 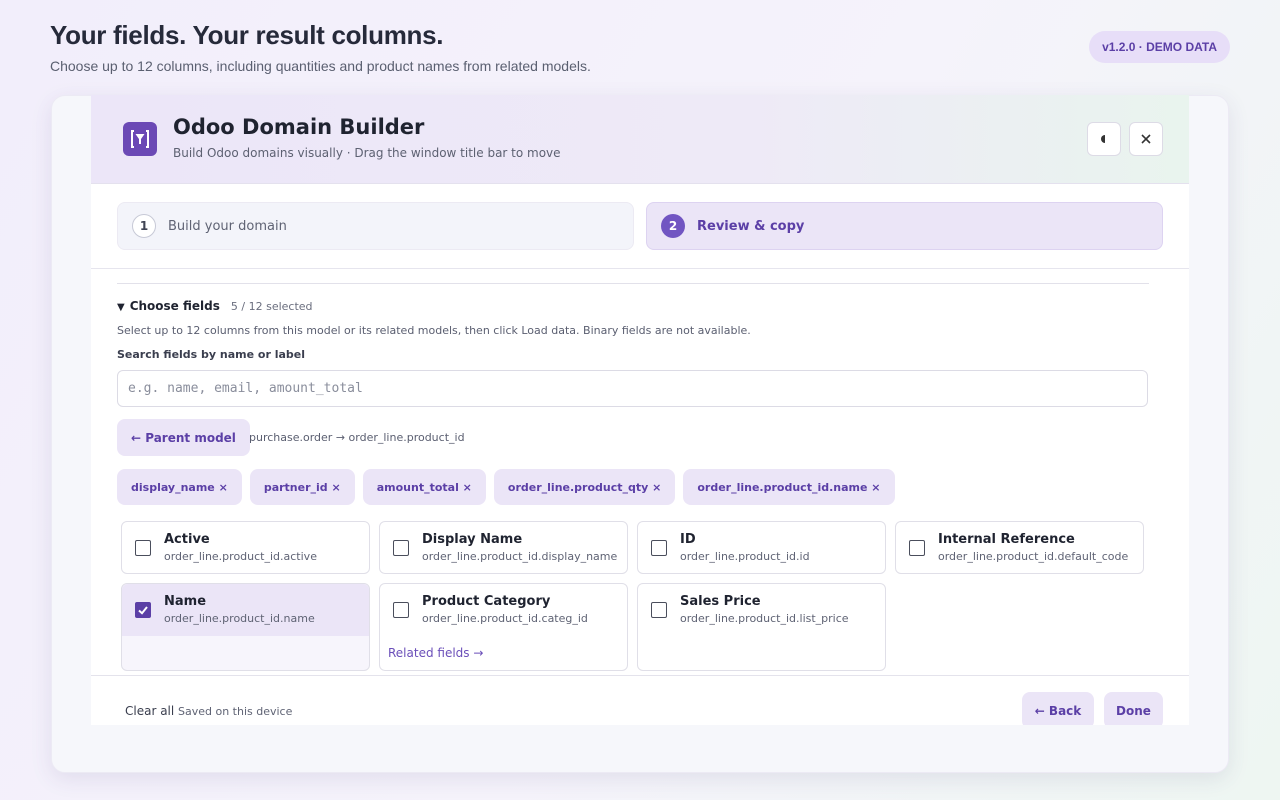 I want to click on field-checkbox-checked, so click(x=143, y=610).